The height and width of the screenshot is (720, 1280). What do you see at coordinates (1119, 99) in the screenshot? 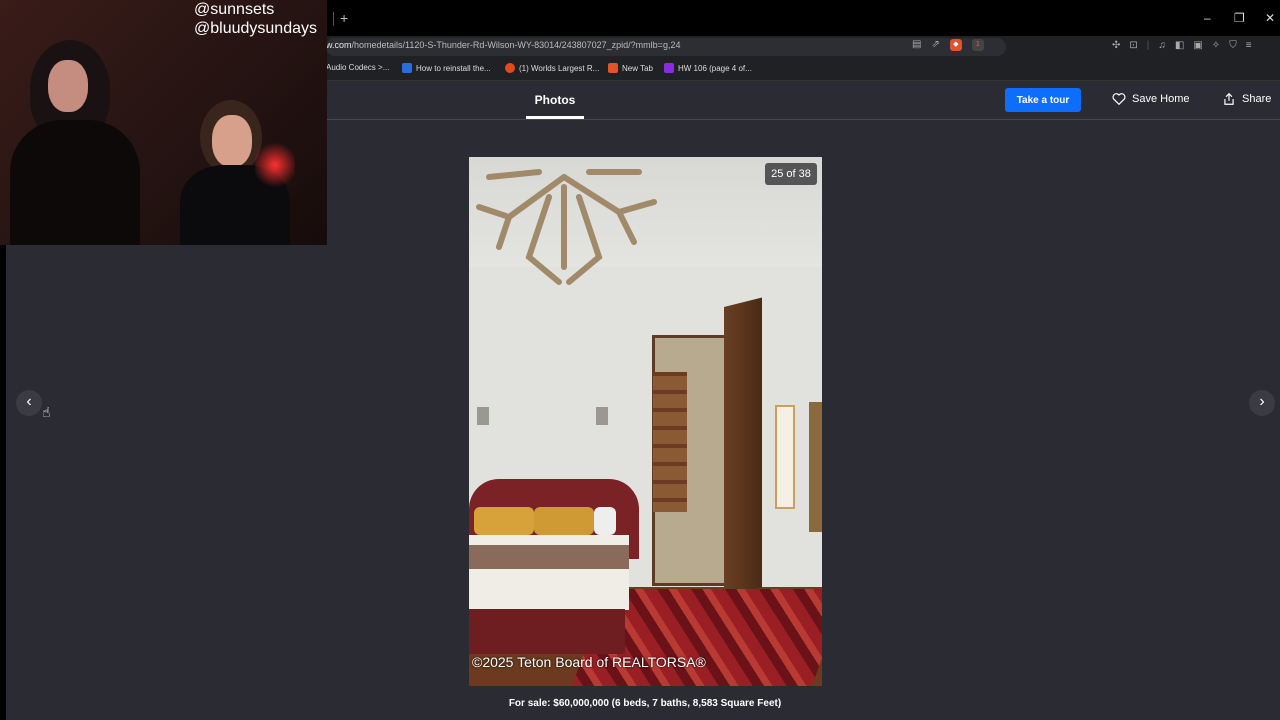
I see `heart-icon` at bounding box center [1119, 99].